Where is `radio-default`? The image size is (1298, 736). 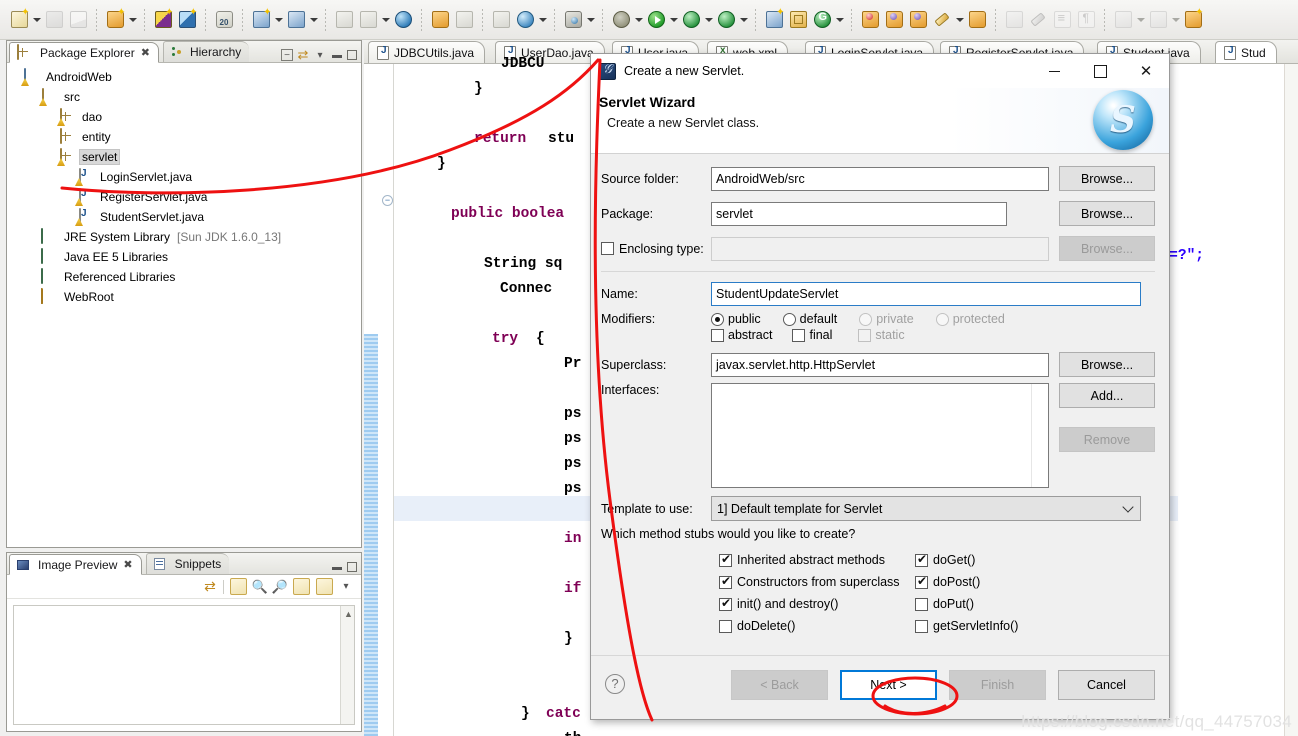 radio-default is located at coordinates (789, 319).